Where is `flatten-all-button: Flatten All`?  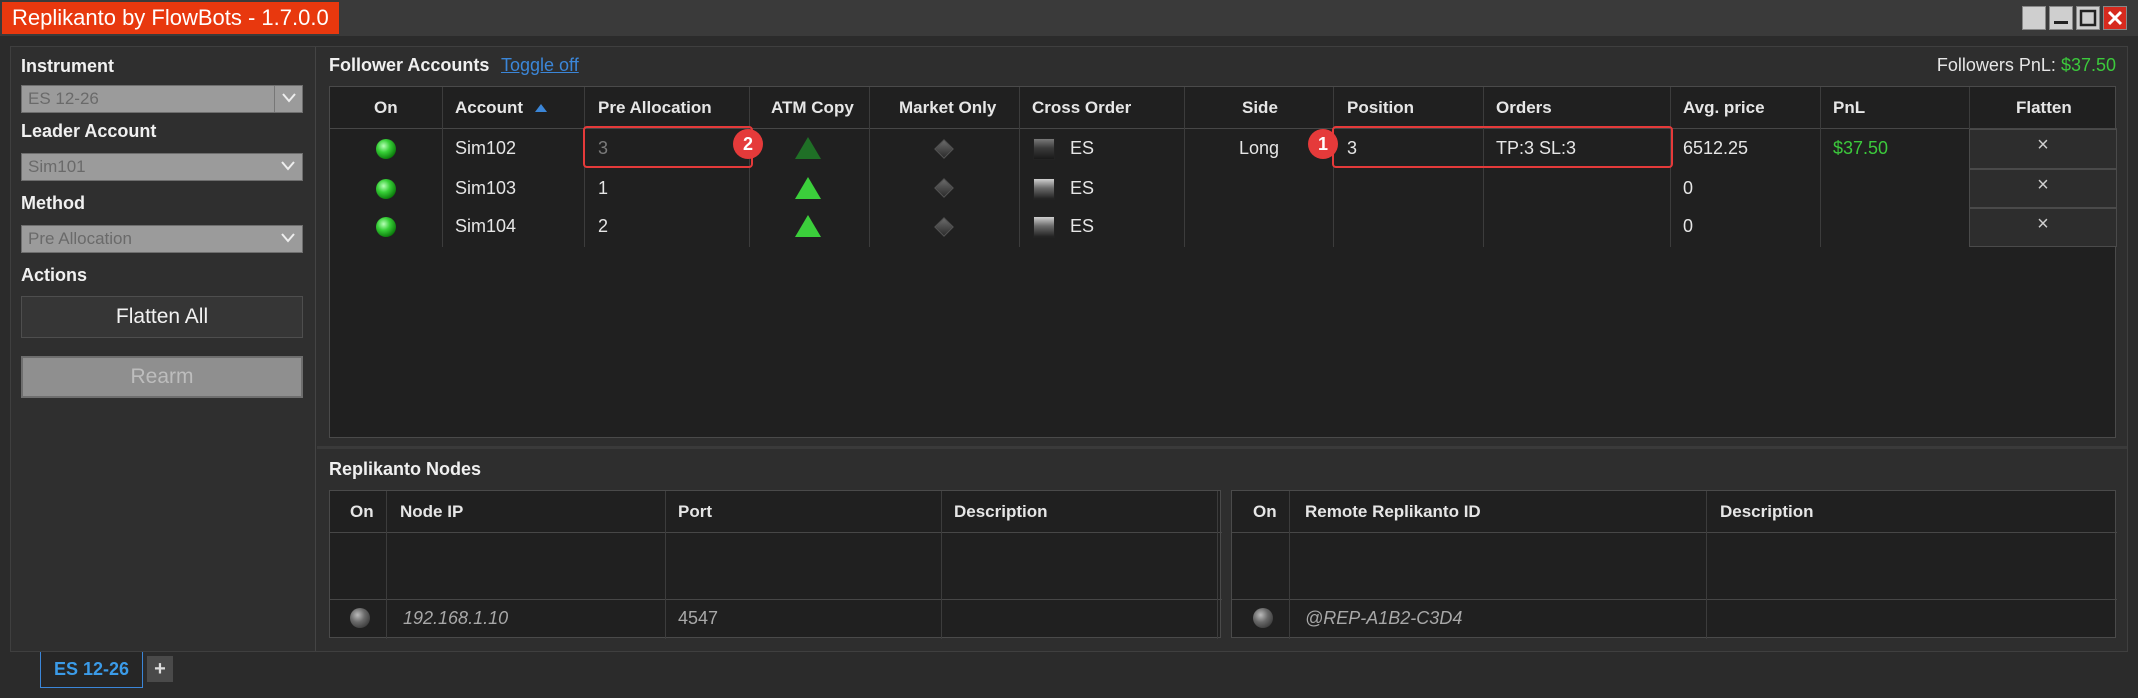 flatten-all-button: Flatten All is located at coordinates (162, 317).